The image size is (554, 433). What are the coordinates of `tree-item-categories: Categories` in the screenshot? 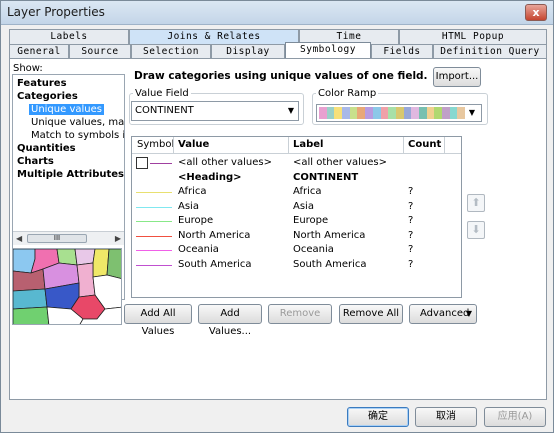 It's located at (47, 96).